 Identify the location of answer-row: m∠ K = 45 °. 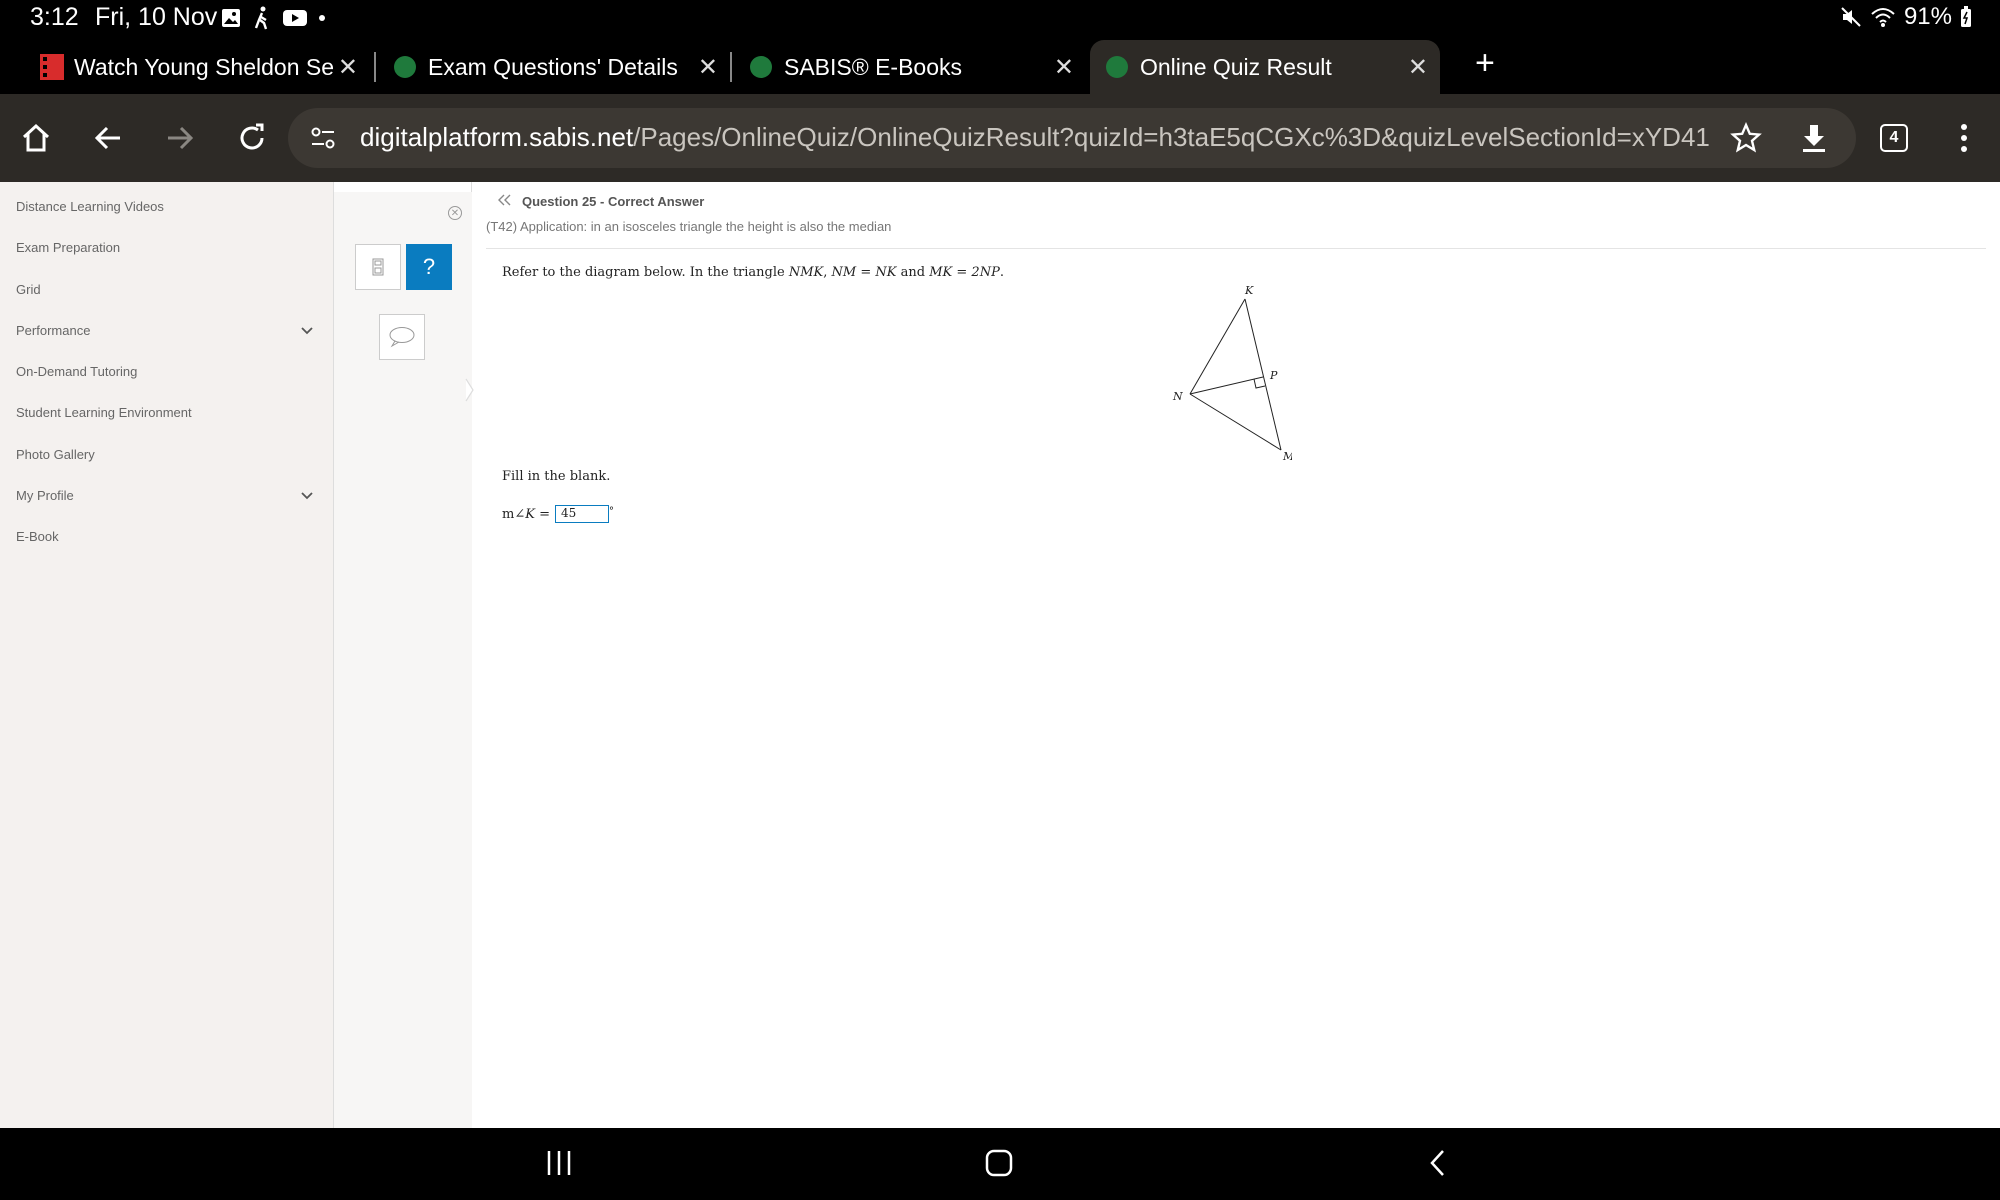
(558, 514).